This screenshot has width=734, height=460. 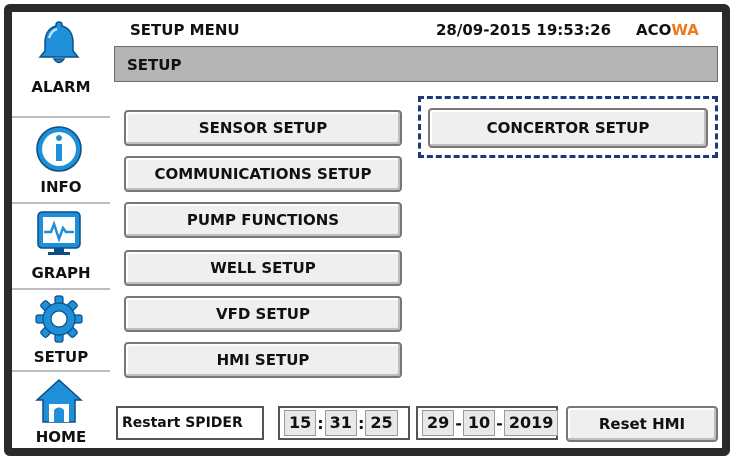 What do you see at coordinates (568, 128) in the screenshot?
I see `concentrator-setup-button: CONCERTOR SETUP` at bounding box center [568, 128].